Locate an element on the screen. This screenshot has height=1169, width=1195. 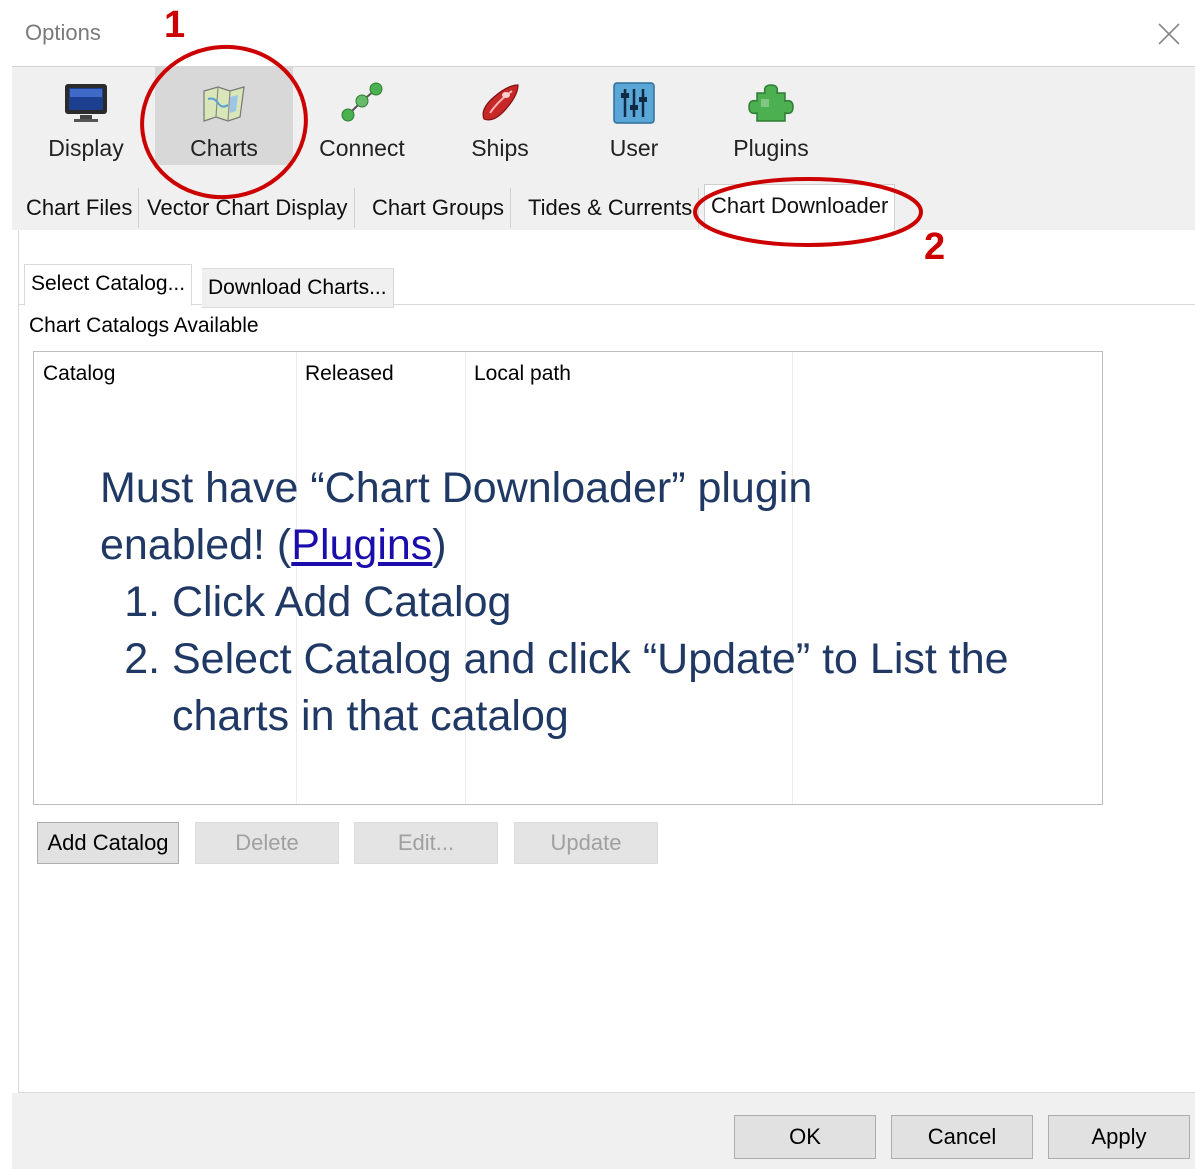
tab-tides-currents: Tides & Currents is located at coordinates (611, 208).